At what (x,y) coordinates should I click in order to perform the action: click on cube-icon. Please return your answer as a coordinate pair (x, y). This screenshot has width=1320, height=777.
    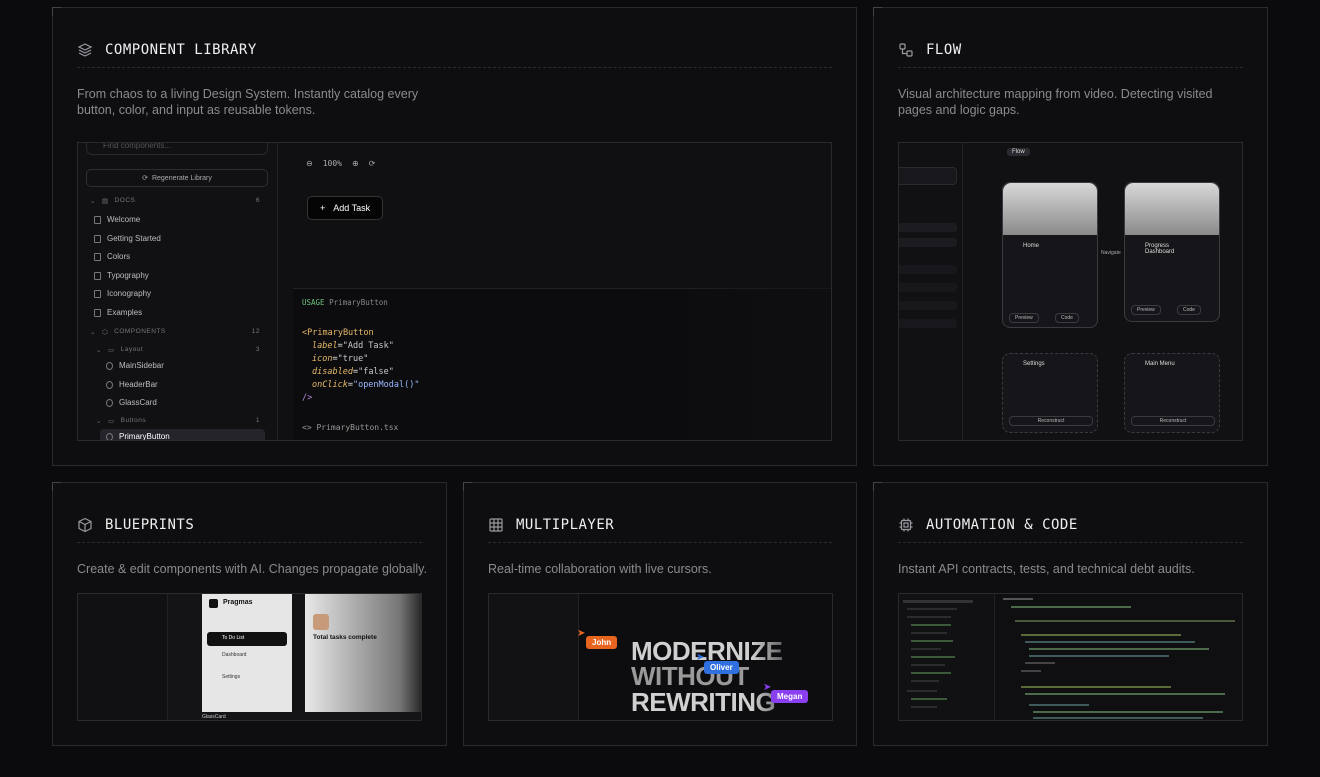
    Looking at the image, I should click on (85, 525).